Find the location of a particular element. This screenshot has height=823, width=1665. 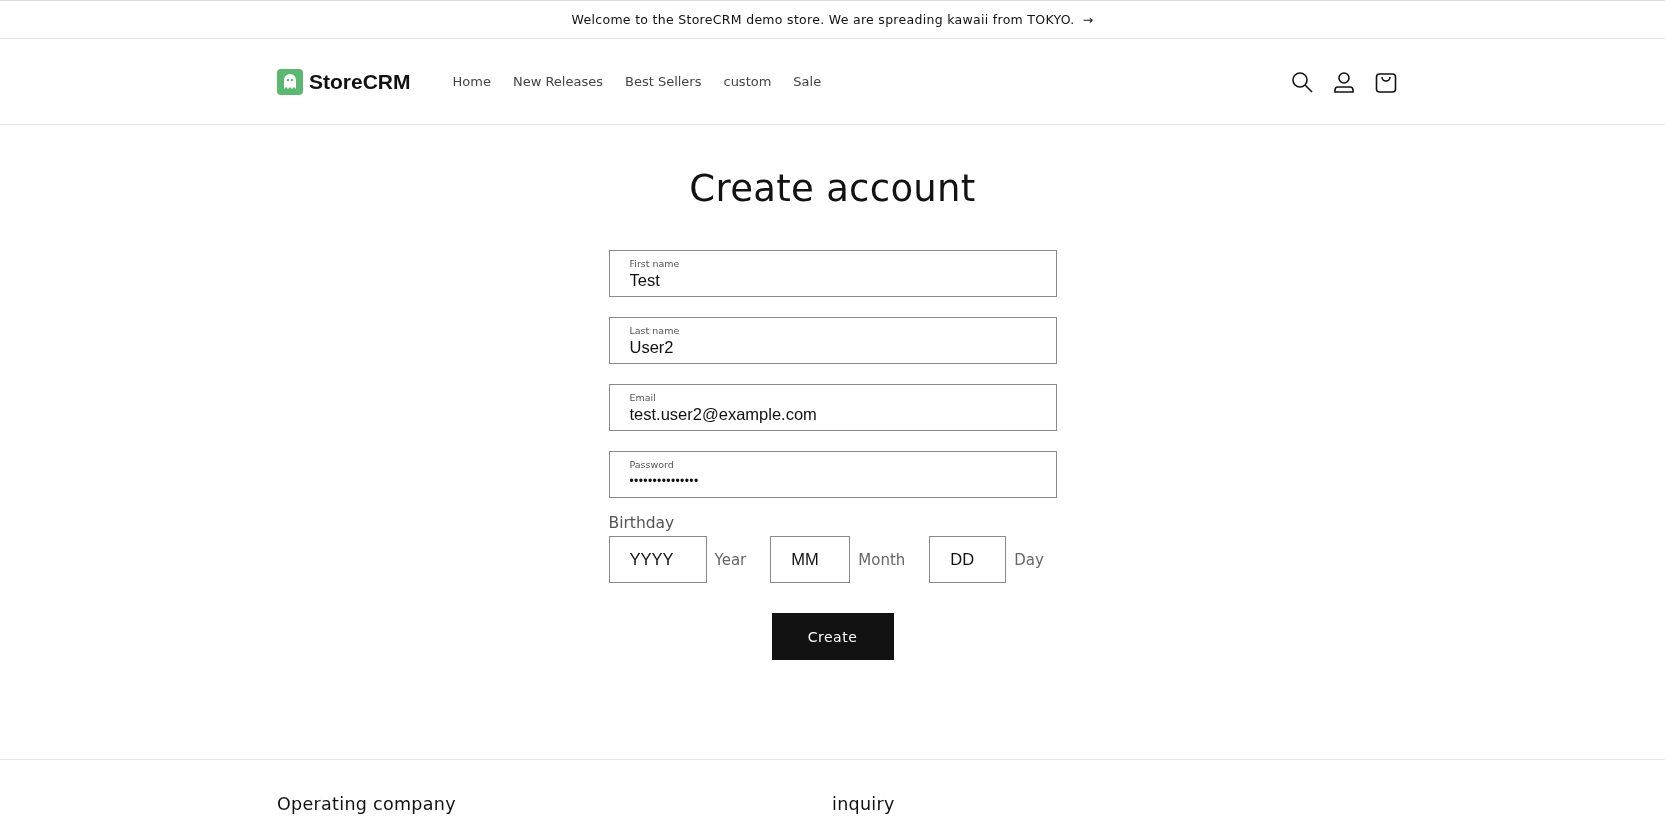

nav-link: custom is located at coordinates (747, 81).